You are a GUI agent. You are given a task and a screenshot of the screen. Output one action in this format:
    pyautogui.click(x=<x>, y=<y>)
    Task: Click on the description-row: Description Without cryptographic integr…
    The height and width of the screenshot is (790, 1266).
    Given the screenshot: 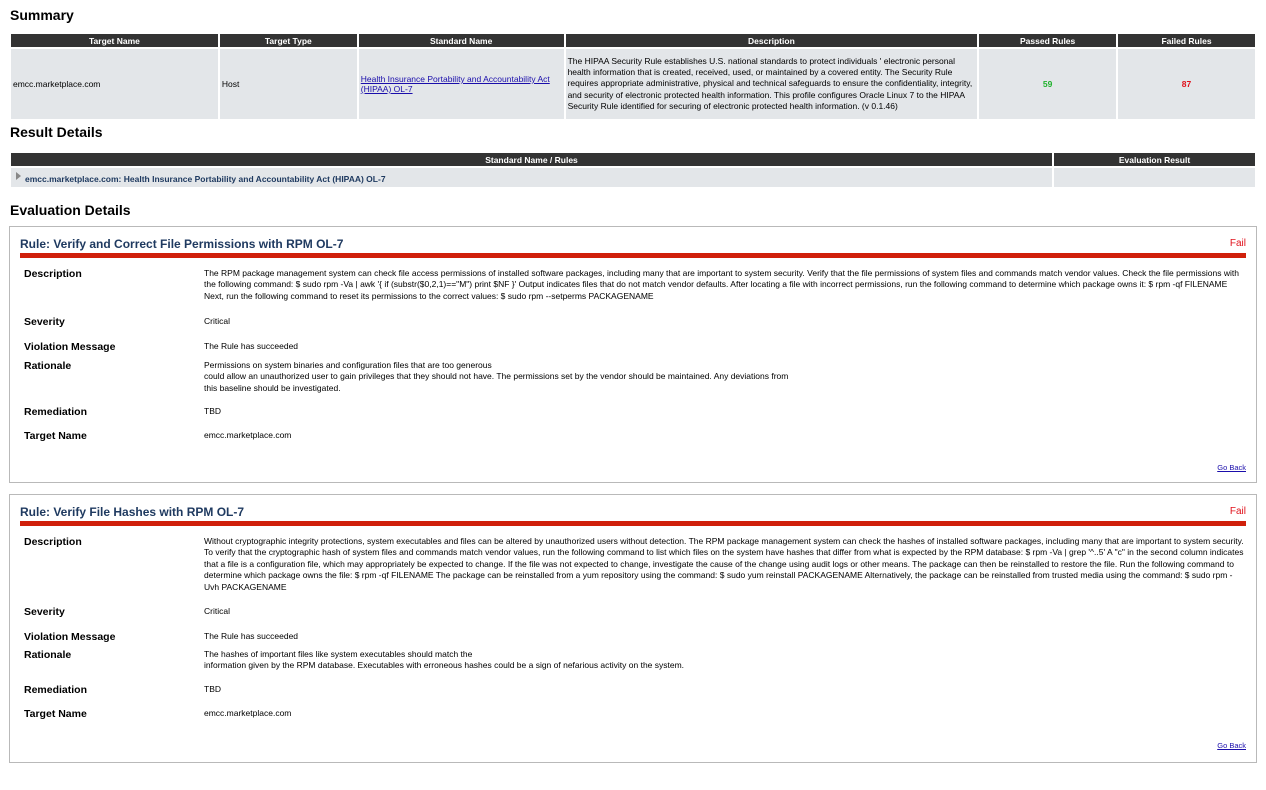 What is the action you would take?
    pyautogui.click(x=633, y=571)
    